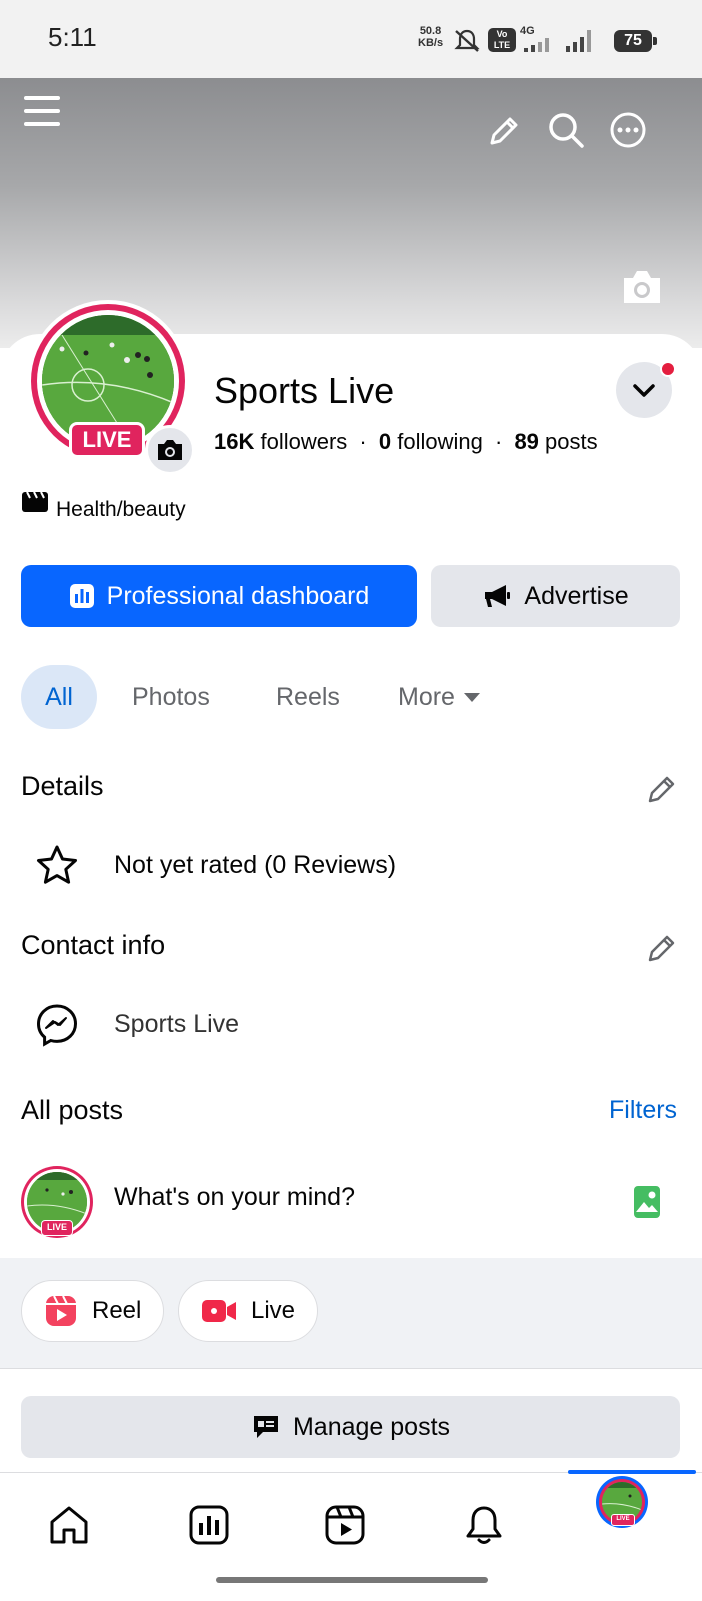  I want to click on video-icon, so click(345, 1525).